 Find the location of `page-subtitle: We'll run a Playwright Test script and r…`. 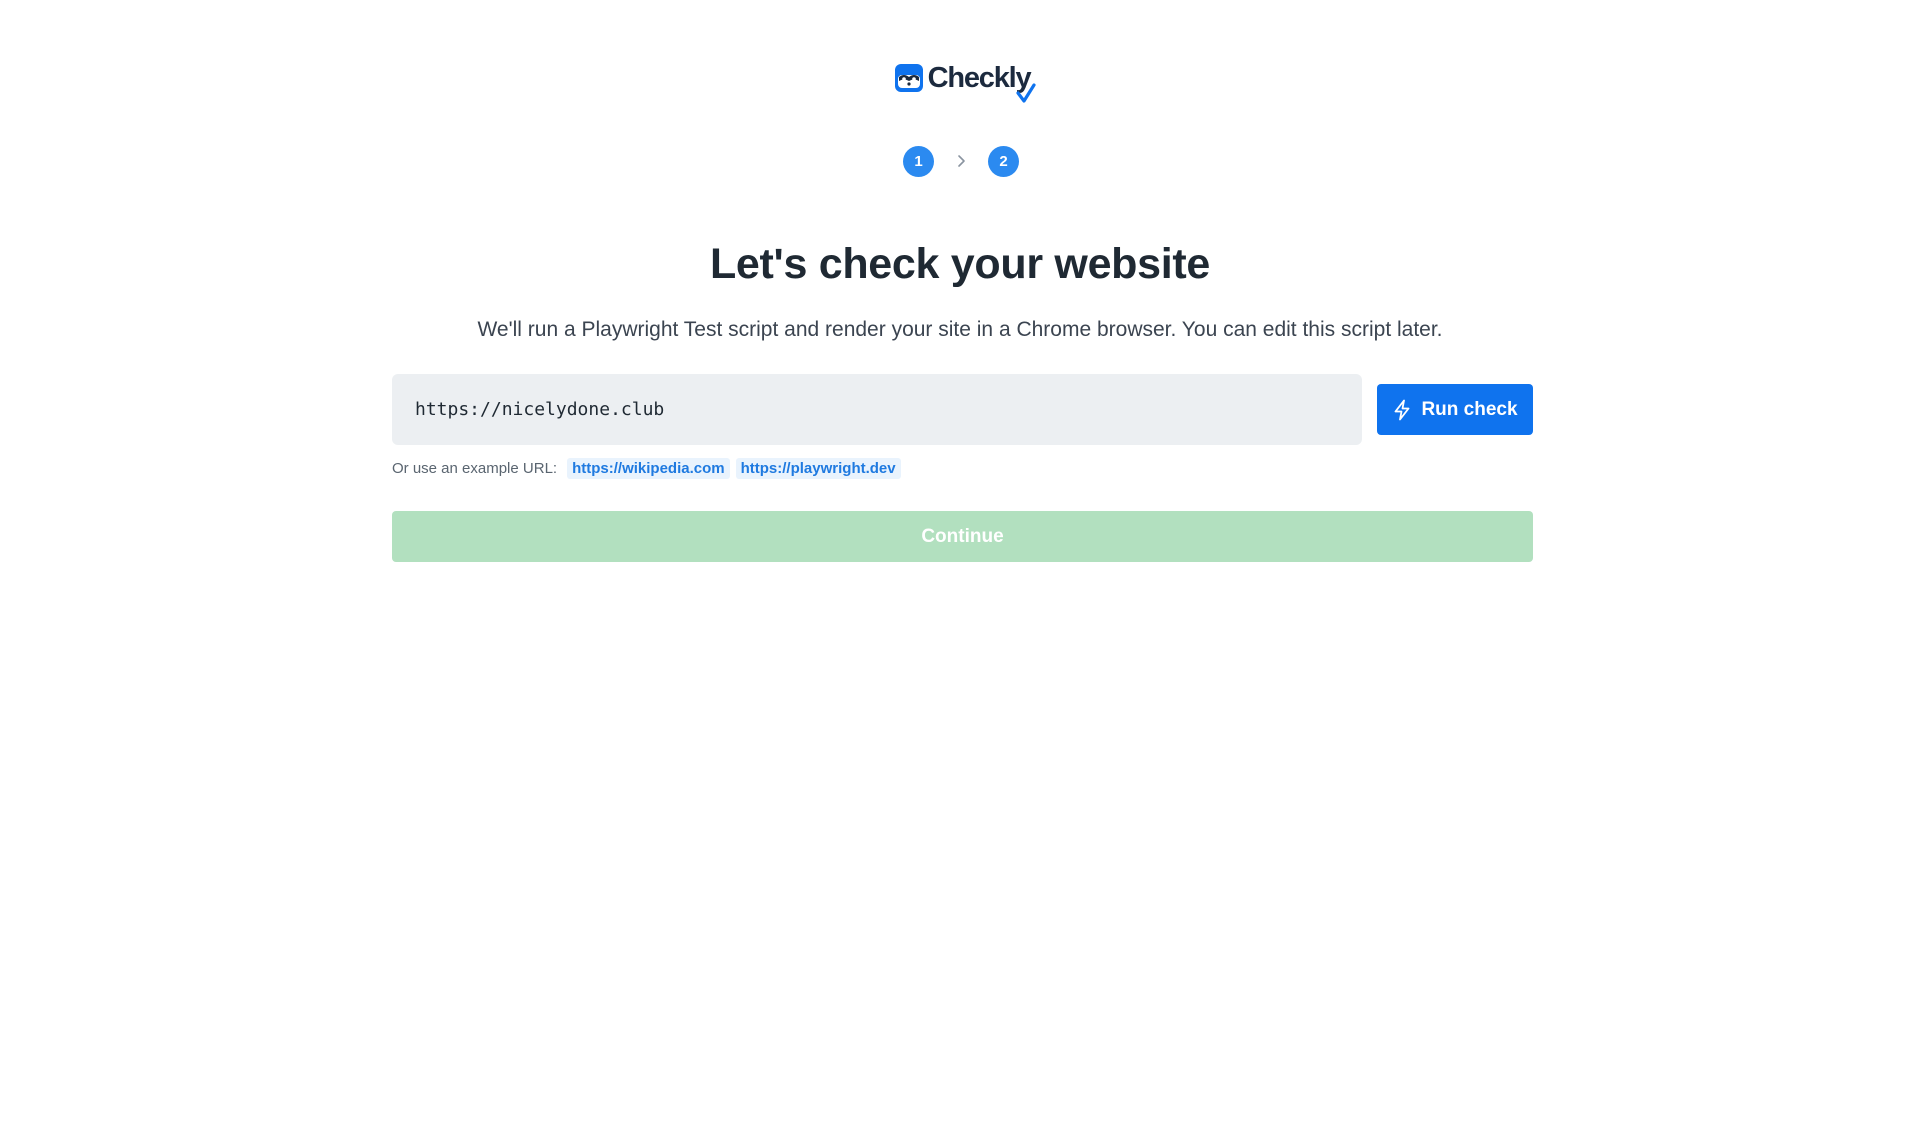

page-subtitle: We'll run a Playwright Test script and r… is located at coordinates (960, 329).